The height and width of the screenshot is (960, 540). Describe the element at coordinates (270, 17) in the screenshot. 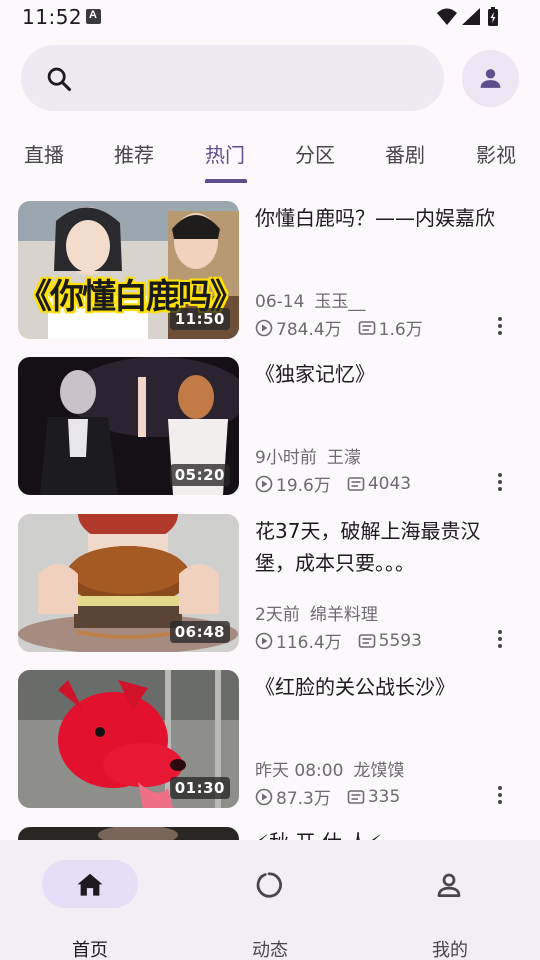

I see `status-bar: 11:52` at that location.